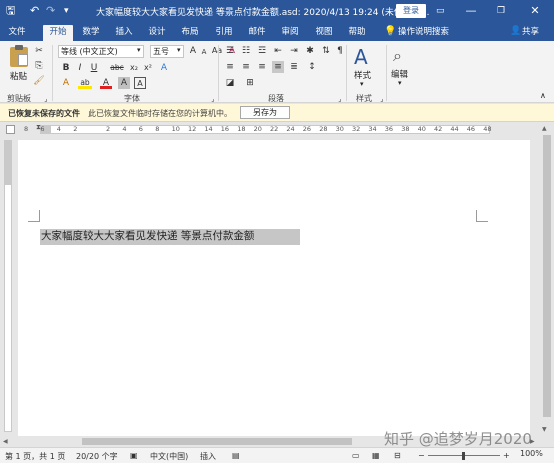  I want to click on bullets-icon: ☰, so click(230, 51).